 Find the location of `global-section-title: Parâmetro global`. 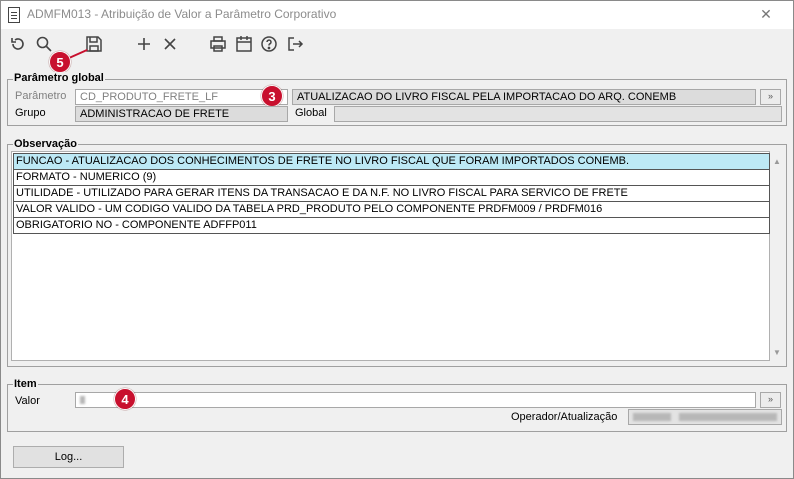

global-section-title: Parâmetro global is located at coordinates (59, 78).